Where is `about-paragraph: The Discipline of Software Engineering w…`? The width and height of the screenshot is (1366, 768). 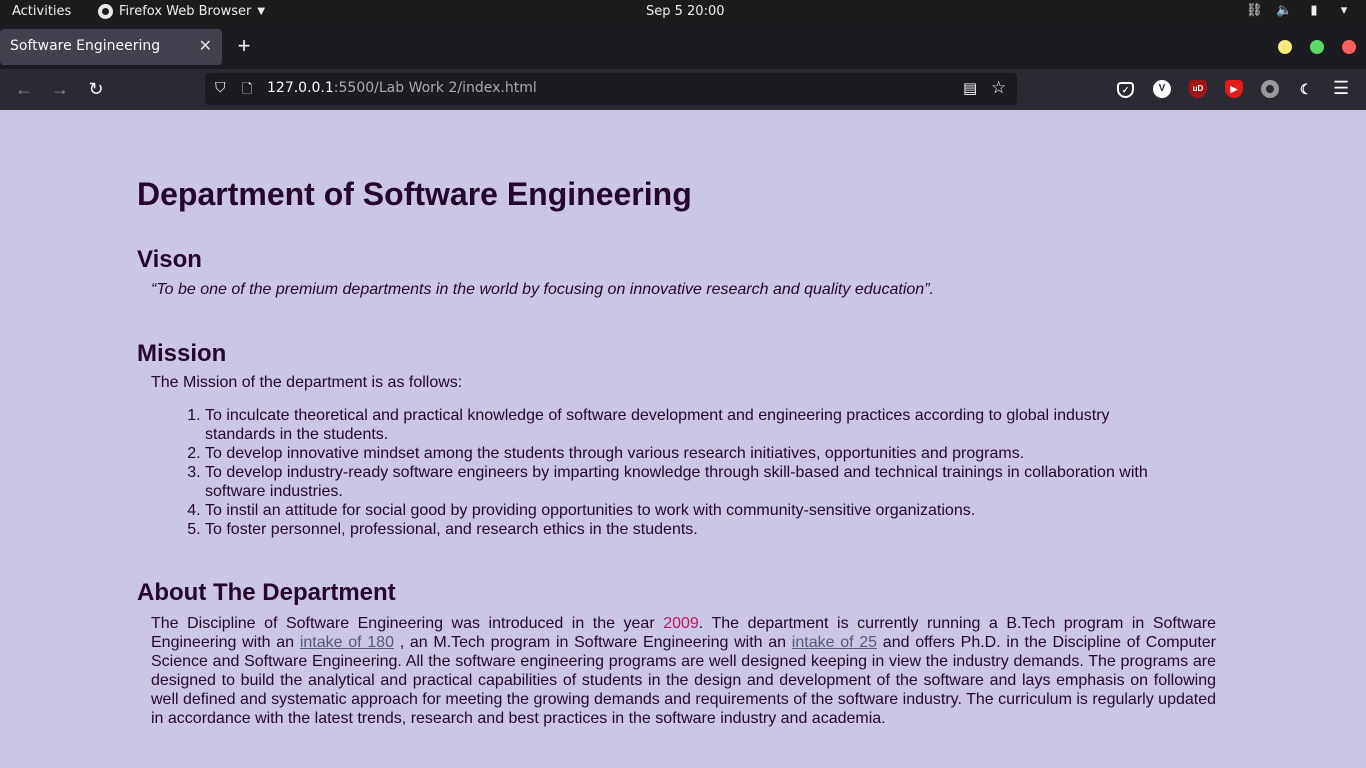 about-paragraph: The Discipline of Software Engineering w… is located at coordinates (683, 671).